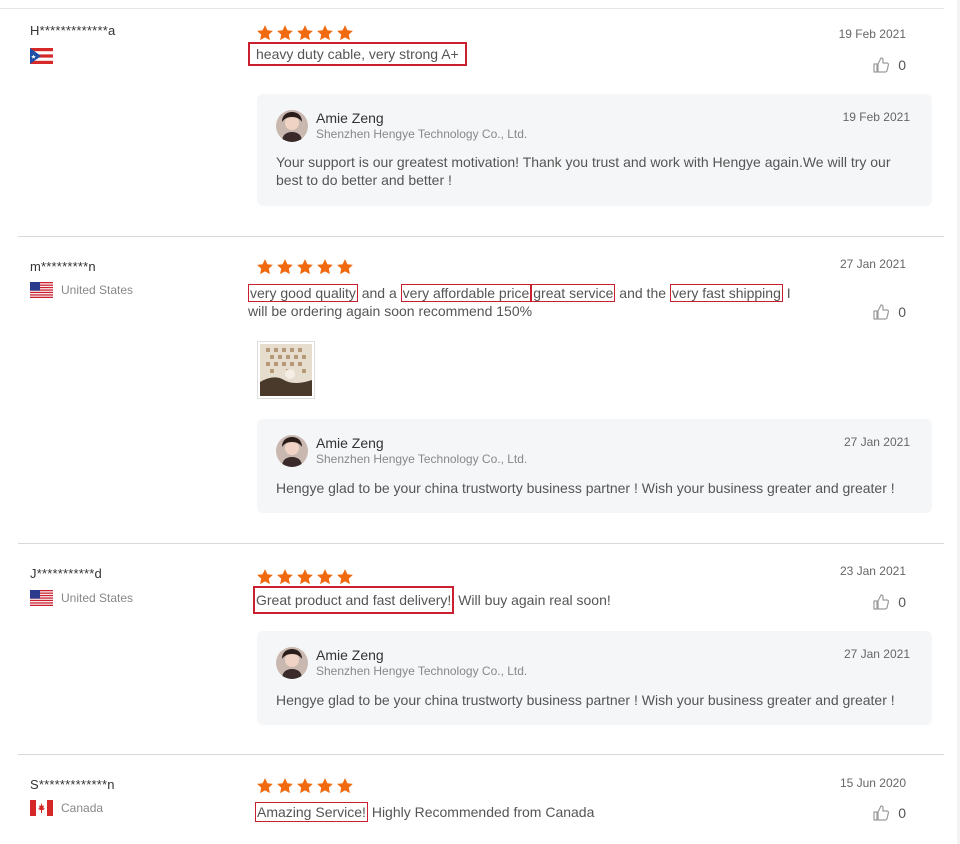  I want to click on review-date: 19 Feb 2021, so click(872, 34).